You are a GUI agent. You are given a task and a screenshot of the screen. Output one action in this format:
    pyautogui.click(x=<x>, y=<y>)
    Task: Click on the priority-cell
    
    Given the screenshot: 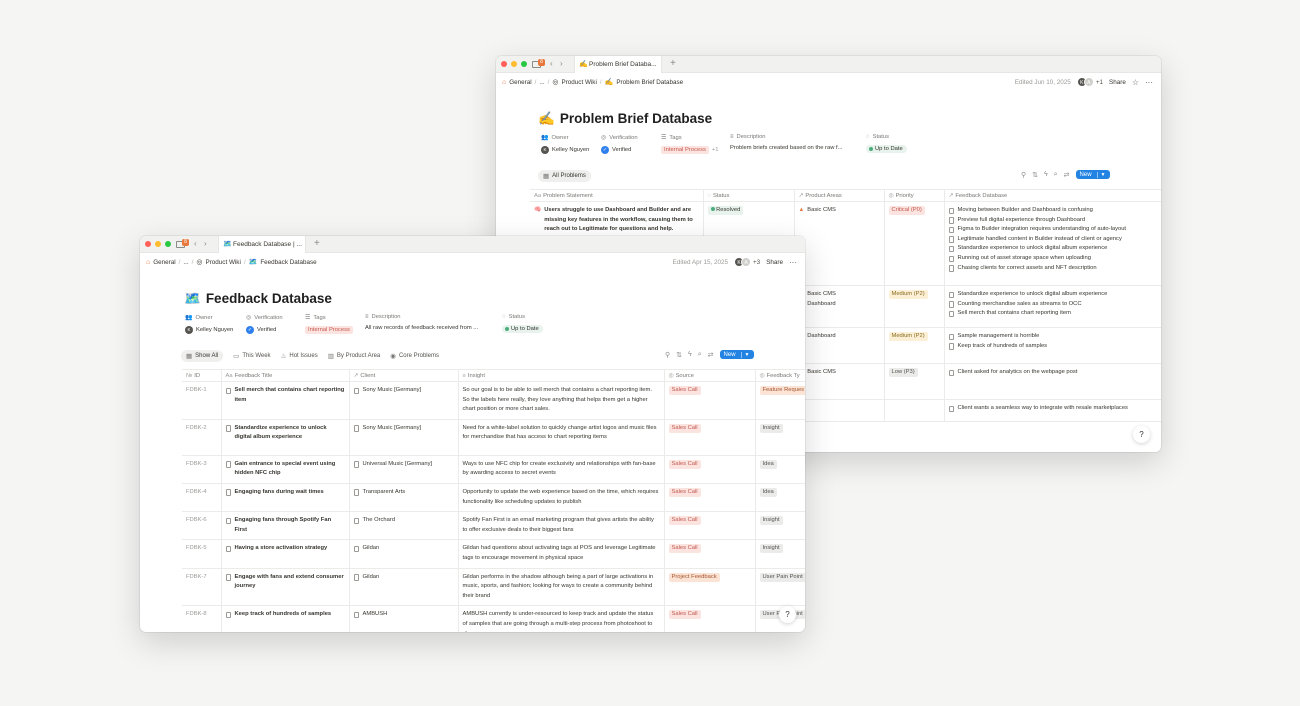 What is the action you would take?
    pyautogui.click(x=914, y=410)
    